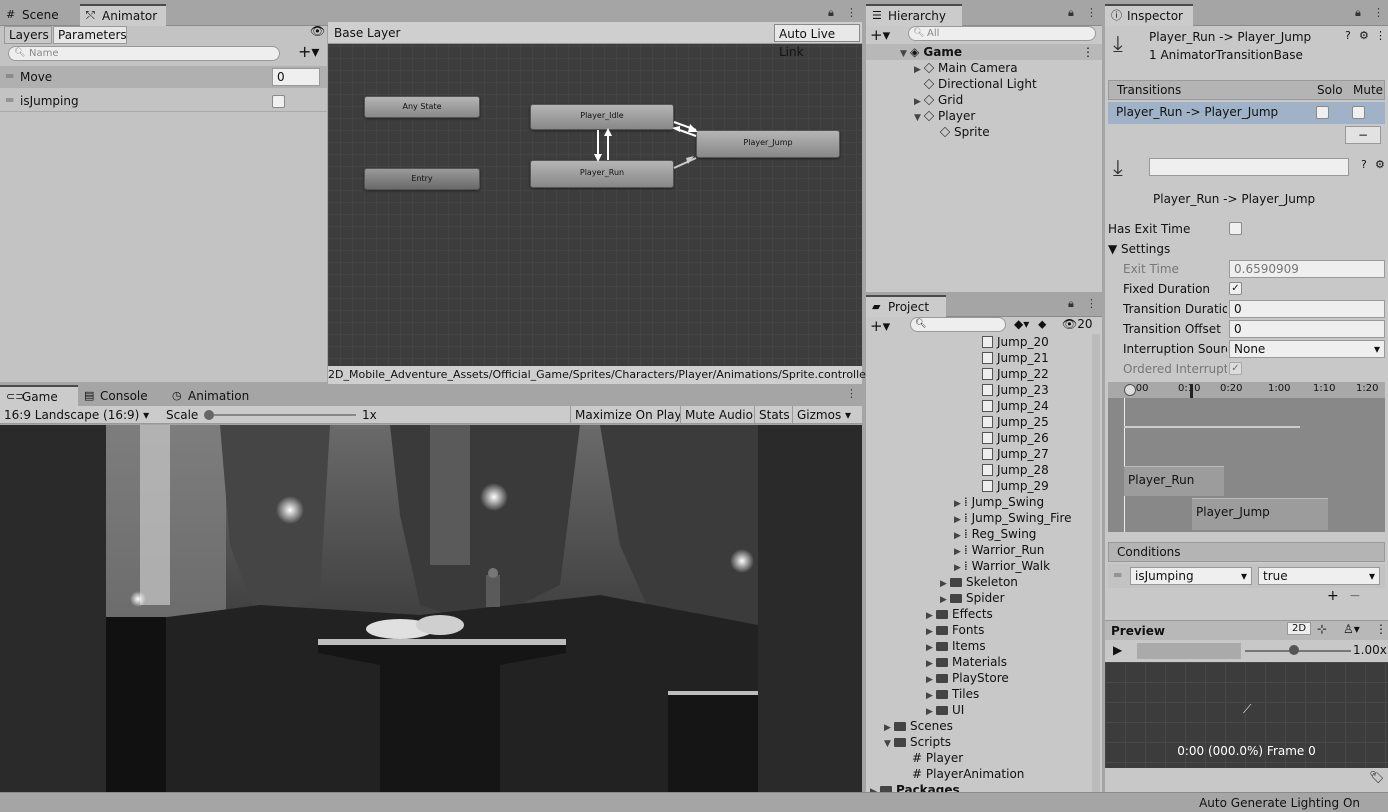  Describe the element at coordinates (981, 614) in the screenshot. I see `project-folder: ▶ Effects` at that location.